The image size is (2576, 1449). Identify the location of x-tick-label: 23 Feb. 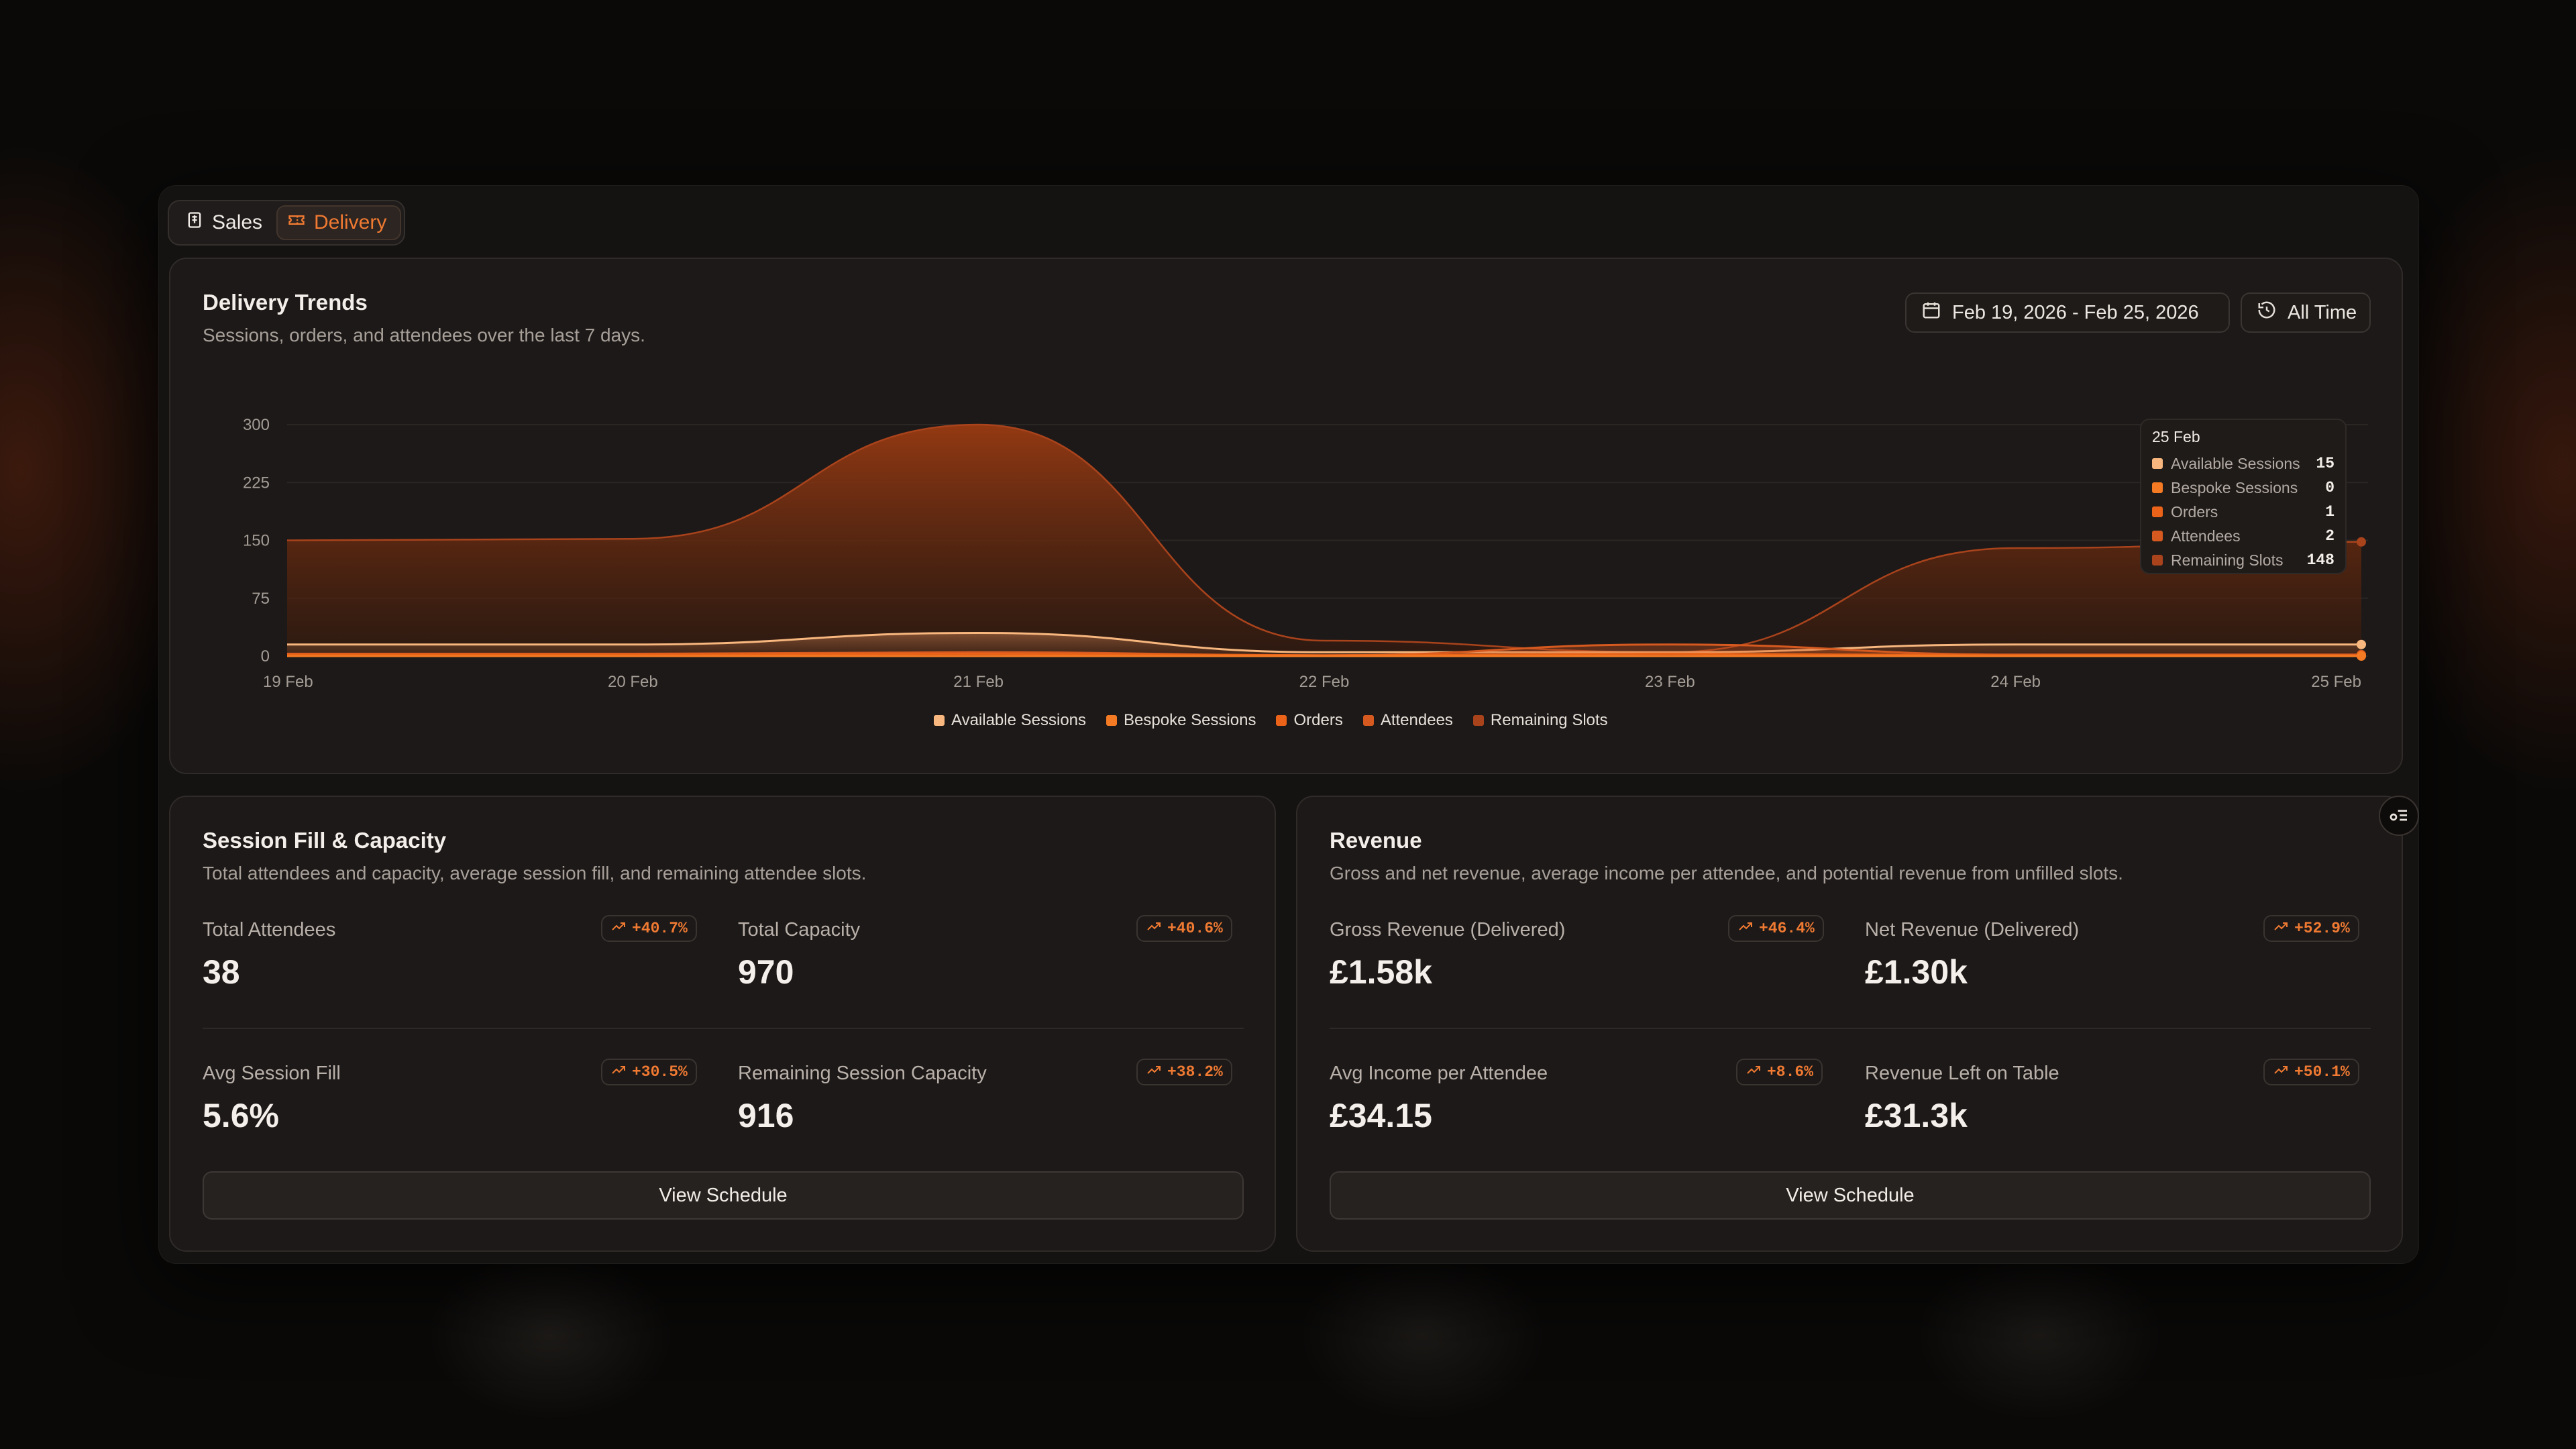
(1670, 682).